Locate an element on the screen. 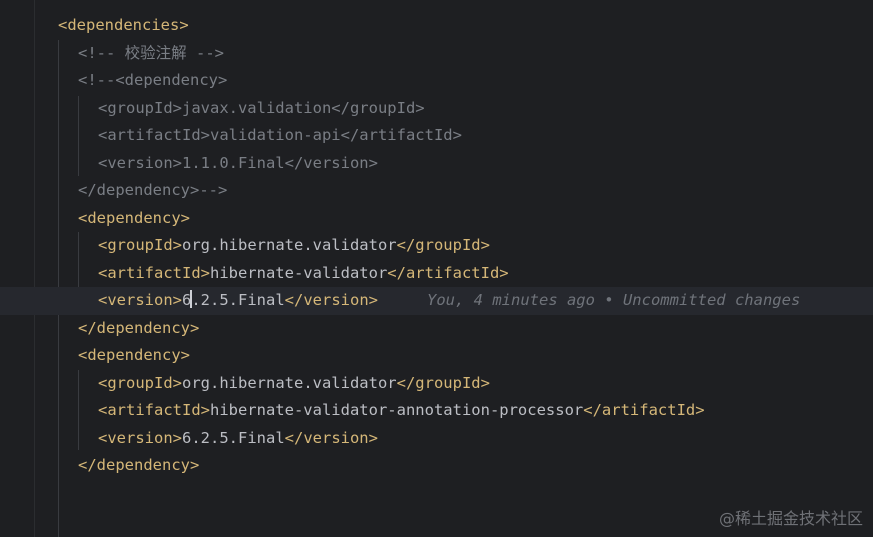 This screenshot has height=537, width=873. watermark: @稀土掘金技术社区 is located at coordinates (790, 518).